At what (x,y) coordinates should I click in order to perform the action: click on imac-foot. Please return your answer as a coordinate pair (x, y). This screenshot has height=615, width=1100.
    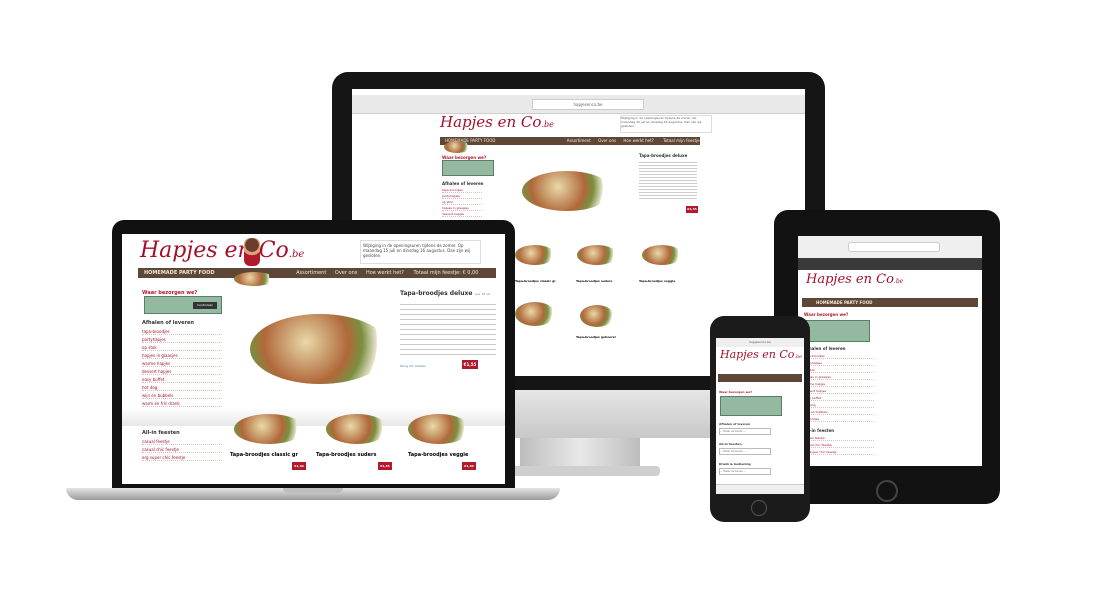
    Looking at the image, I should click on (580, 471).